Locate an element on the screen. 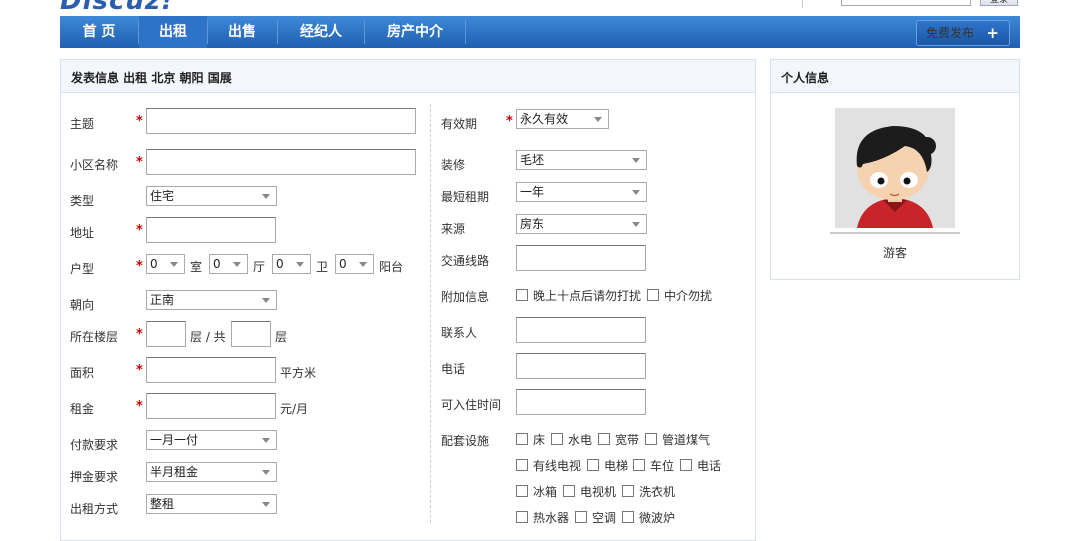 This screenshot has height=541, width=1082. source-value: 房东 is located at coordinates (532, 224).